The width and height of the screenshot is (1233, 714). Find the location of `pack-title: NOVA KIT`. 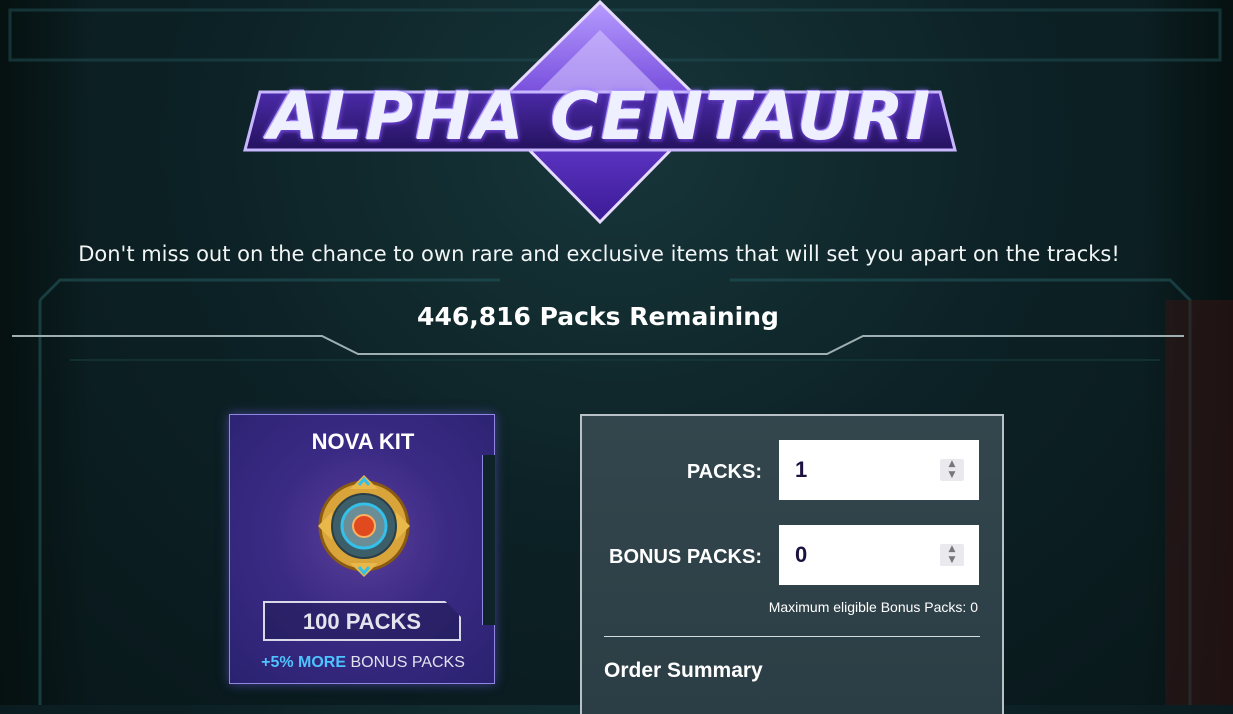

pack-title: NOVA KIT is located at coordinates (363, 441).